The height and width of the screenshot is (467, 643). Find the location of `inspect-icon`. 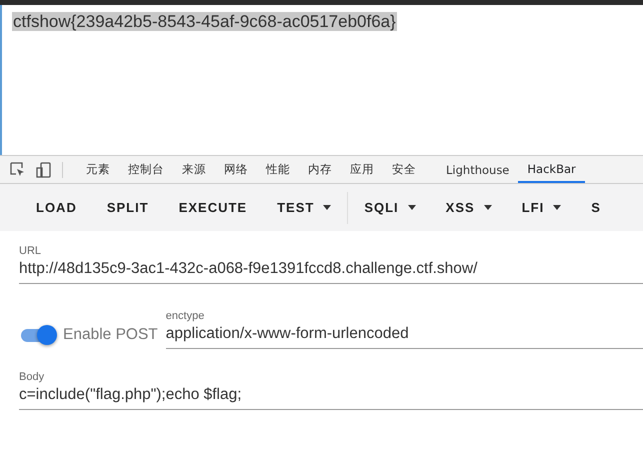

inspect-icon is located at coordinates (18, 170).